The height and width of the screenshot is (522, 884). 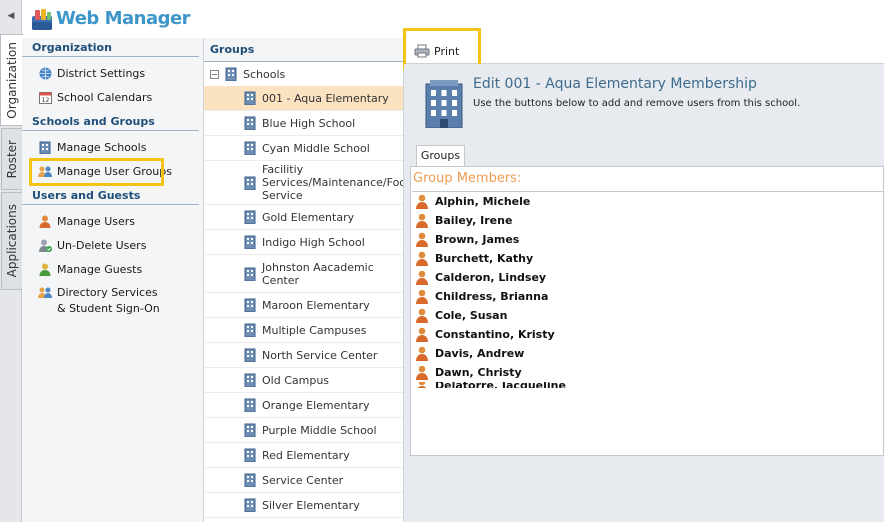 I want to click on tree-item-group: Service Center, so click(x=303, y=480).